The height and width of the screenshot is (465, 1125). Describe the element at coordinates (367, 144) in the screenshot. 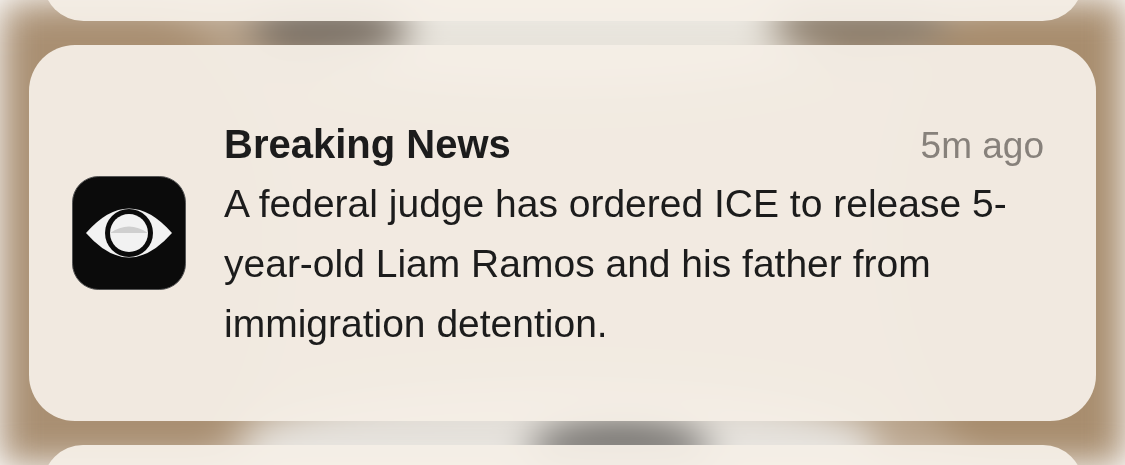

I see `notification-title: Breaking News` at that location.